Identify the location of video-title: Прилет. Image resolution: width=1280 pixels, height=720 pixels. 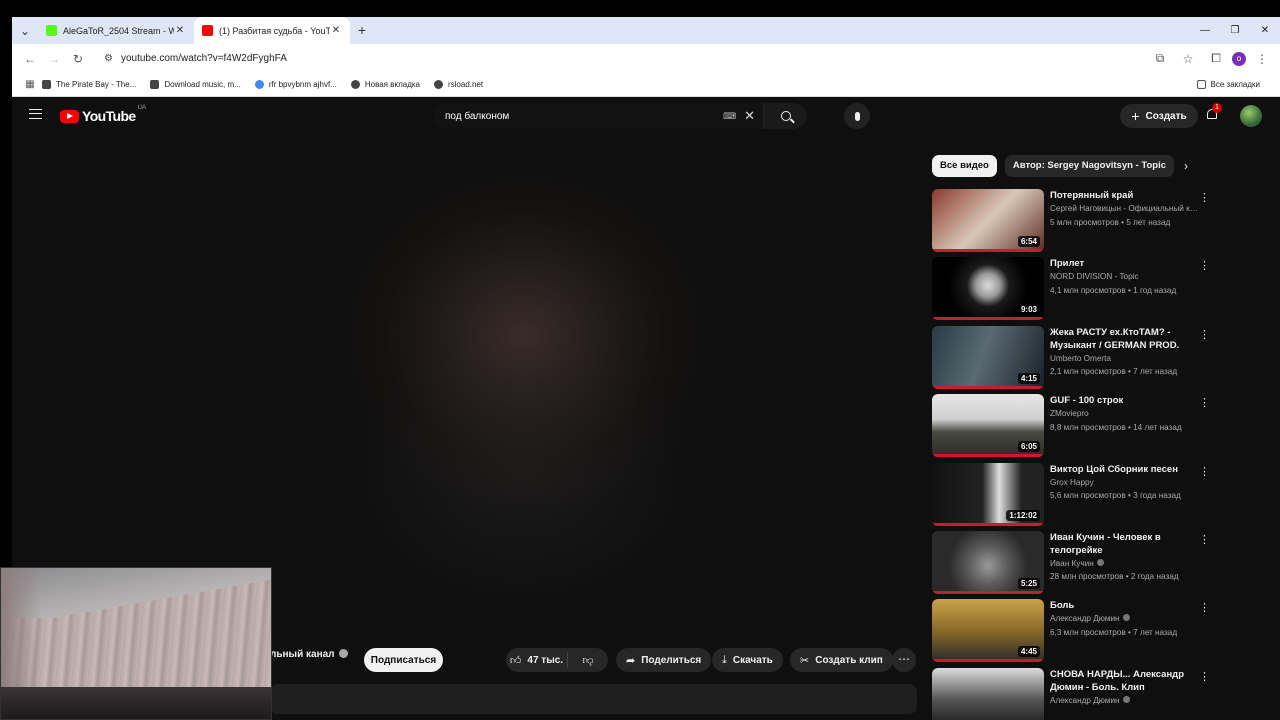
(1125, 263).